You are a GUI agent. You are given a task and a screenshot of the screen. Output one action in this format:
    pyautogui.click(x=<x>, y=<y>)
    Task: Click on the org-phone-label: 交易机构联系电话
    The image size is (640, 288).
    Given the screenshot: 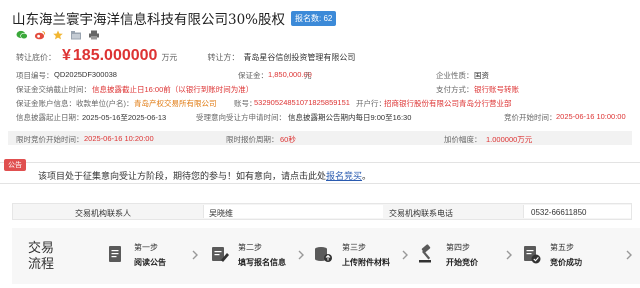 What is the action you would take?
    pyautogui.click(x=421, y=213)
    